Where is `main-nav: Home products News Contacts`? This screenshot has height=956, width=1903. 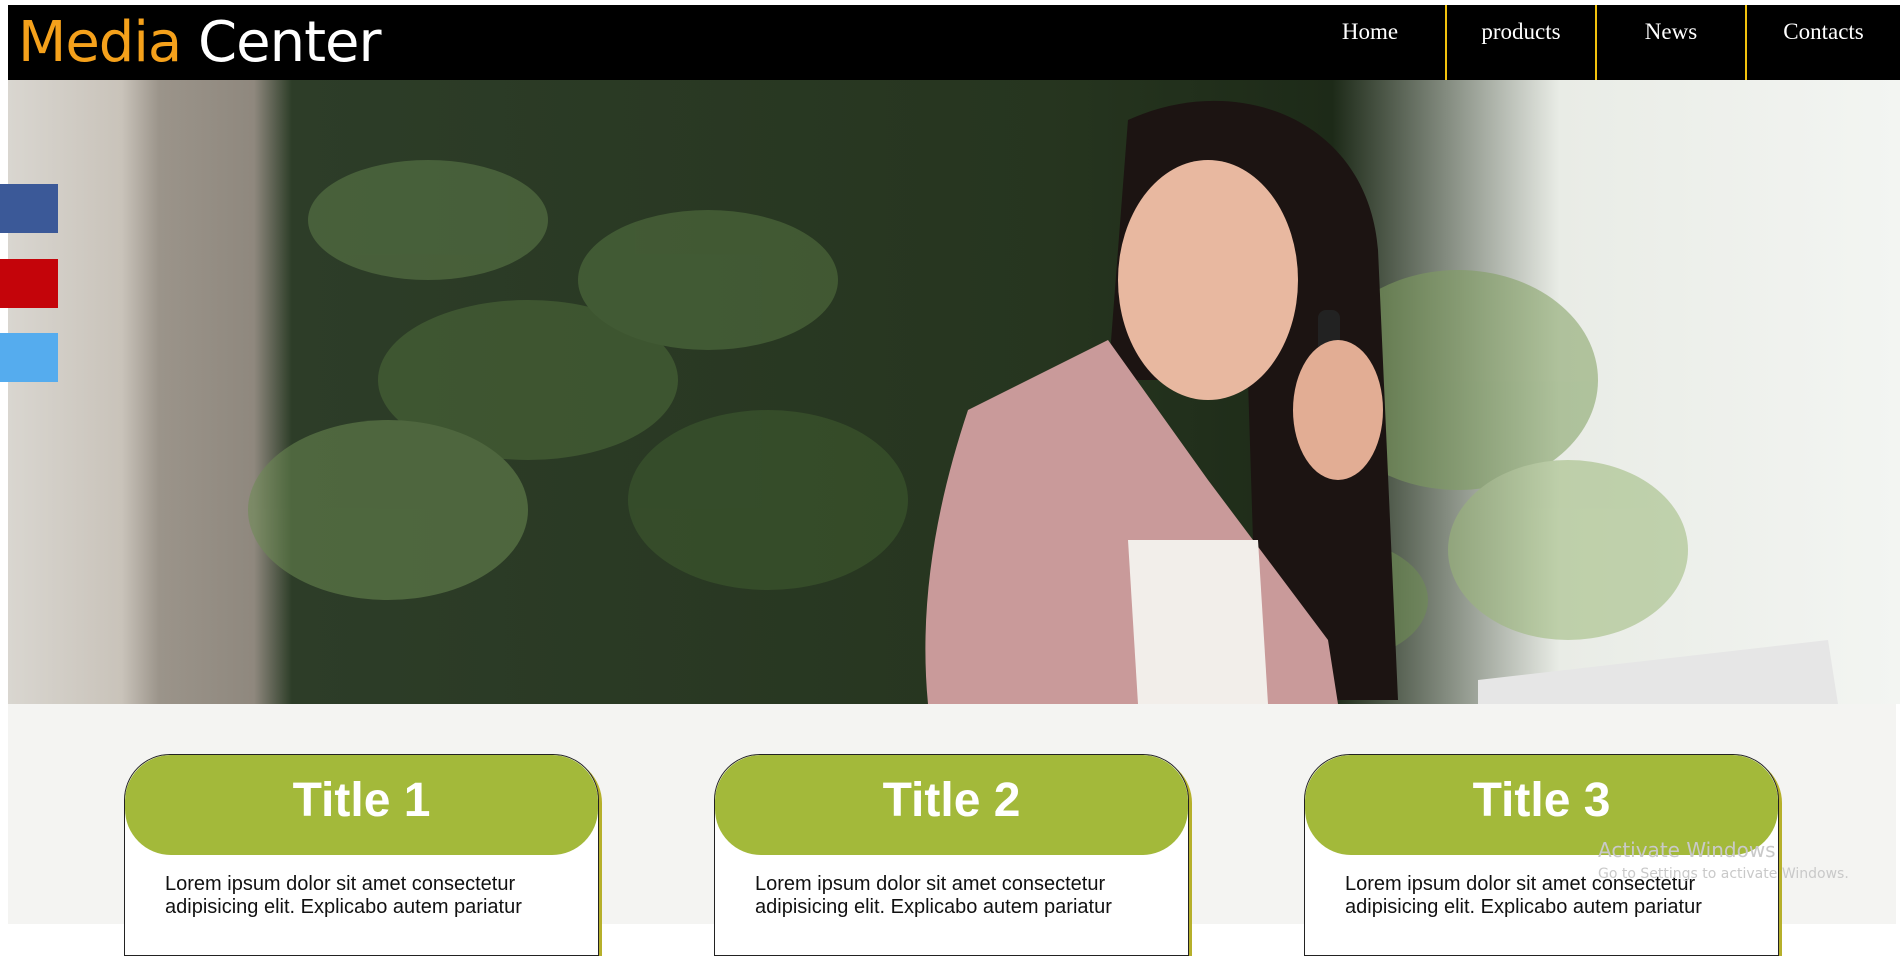
main-nav: Home products News Contacts is located at coordinates (1597, 42).